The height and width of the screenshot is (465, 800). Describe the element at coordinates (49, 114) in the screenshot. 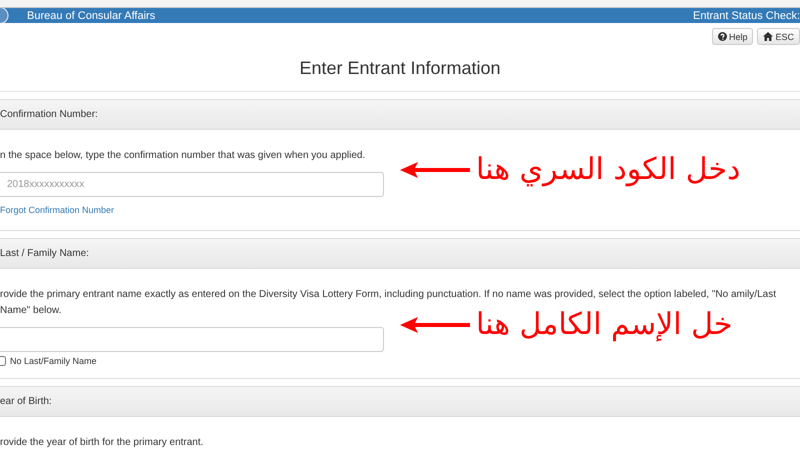

I see `section-heading: Confirmation Number:` at that location.